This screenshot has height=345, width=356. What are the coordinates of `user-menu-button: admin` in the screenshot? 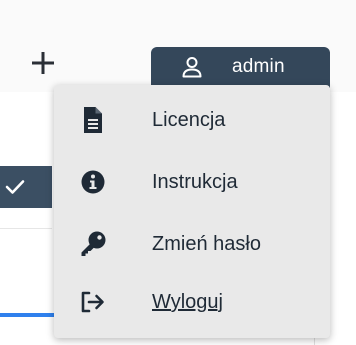 It's located at (240, 67).